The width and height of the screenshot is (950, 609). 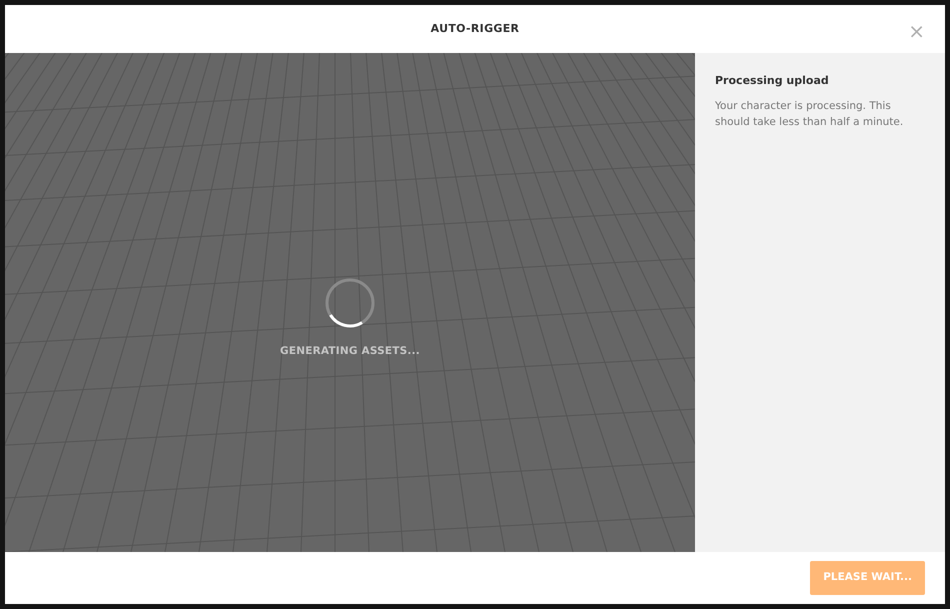 I want to click on panel-text: Your character is processing. This should take less than half a minute., so click(x=809, y=114).